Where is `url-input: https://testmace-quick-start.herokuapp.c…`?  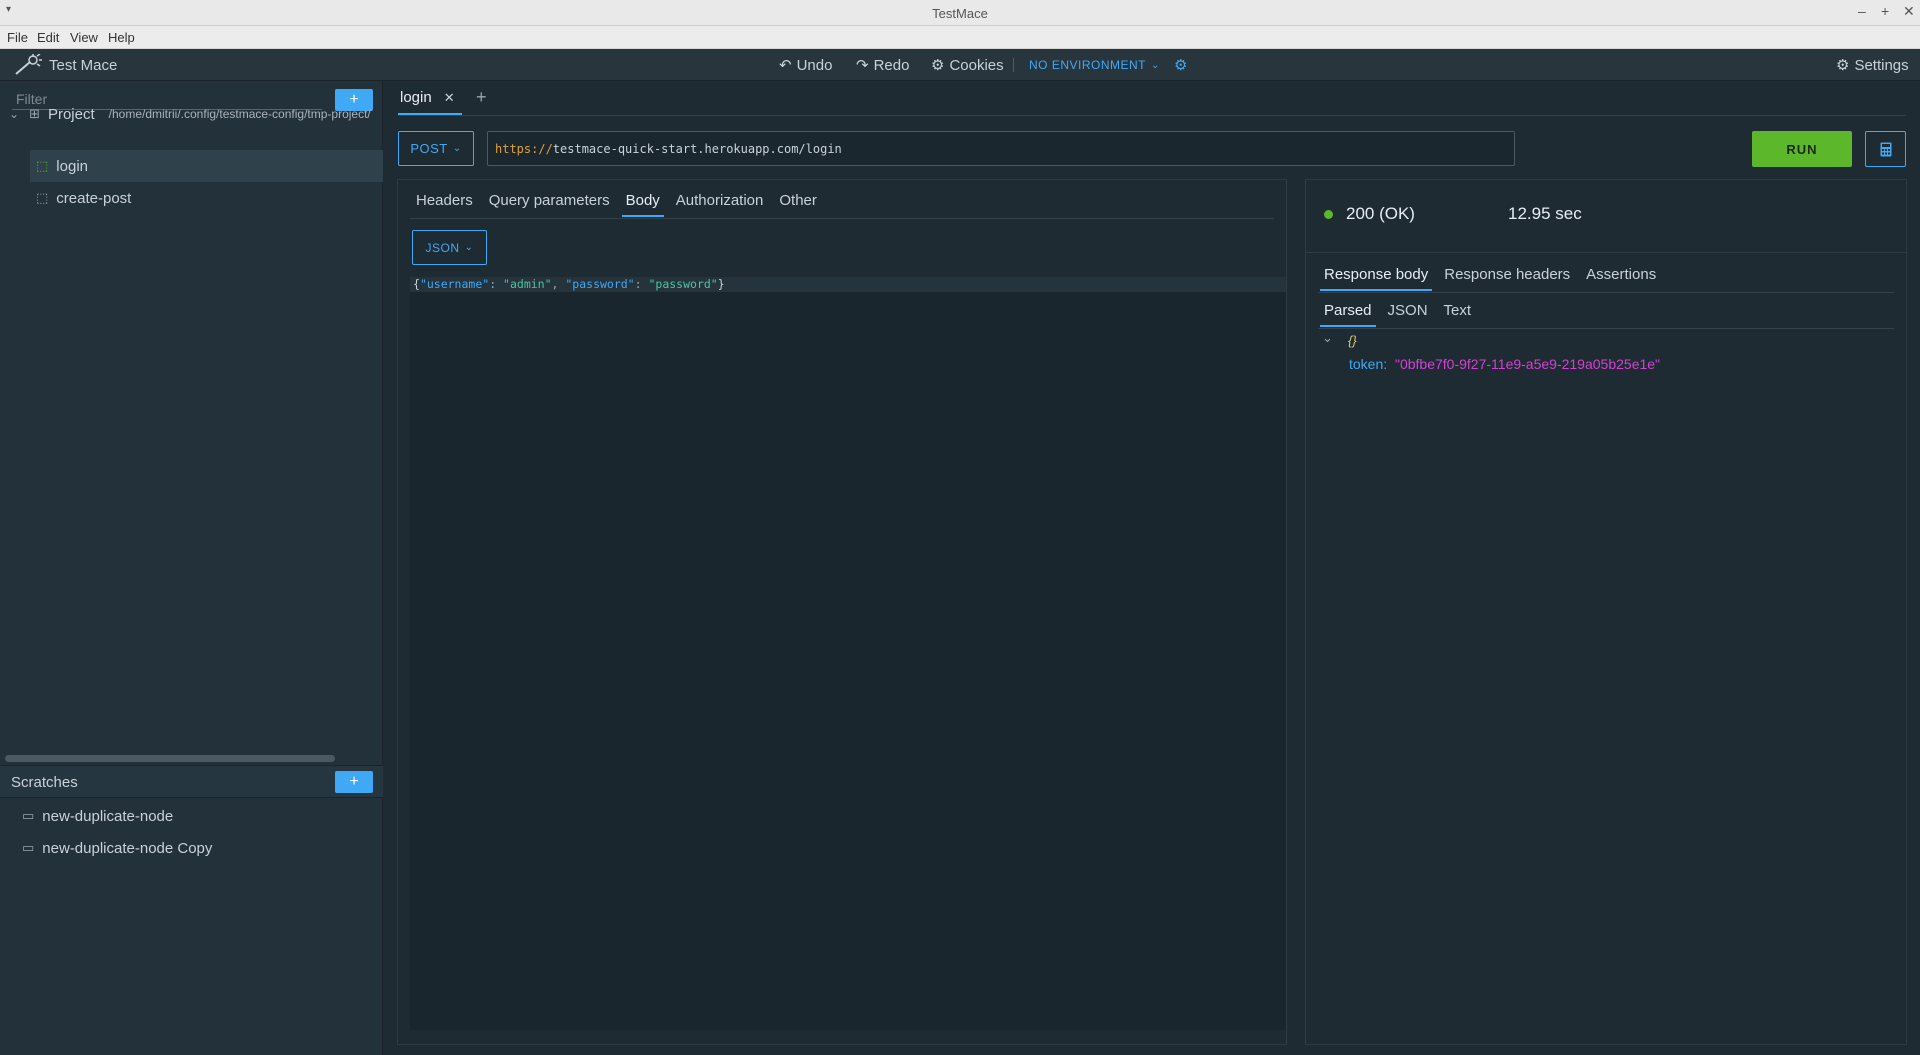 url-input: https://testmace-quick-start.herokuapp.c… is located at coordinates (1001, 148).